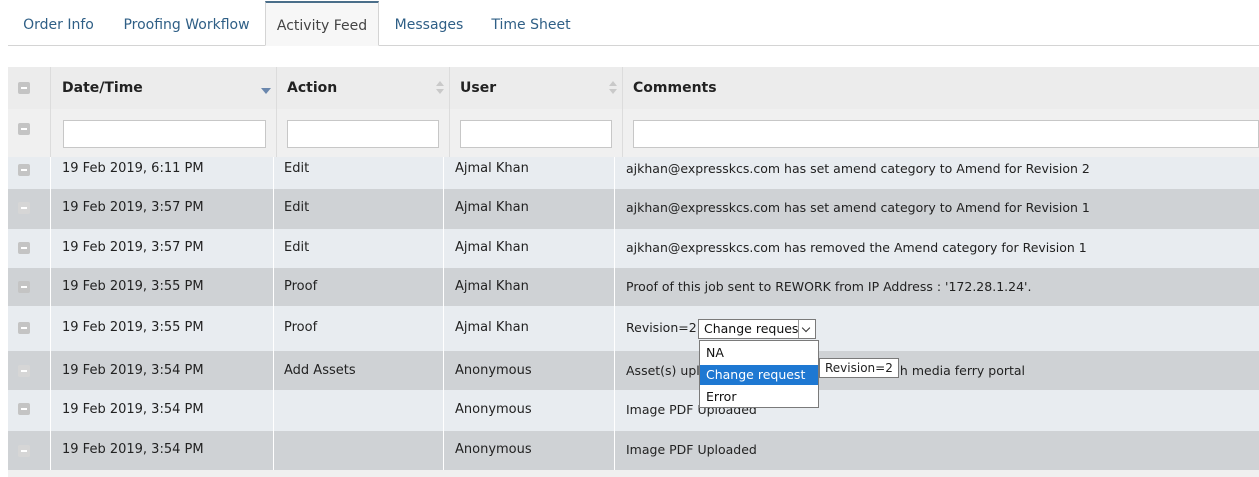 The width and height of the screenshot is (1259, 477). What do you see at coordinates (806, 329) in the screenshot?
I see `chevron-down-icon` at bounding box center [806, 329].